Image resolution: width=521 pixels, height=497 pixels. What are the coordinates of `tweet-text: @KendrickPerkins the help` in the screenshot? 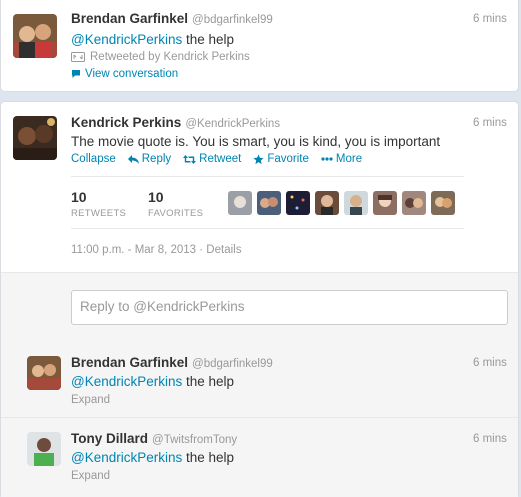 It's located at (152, 39).